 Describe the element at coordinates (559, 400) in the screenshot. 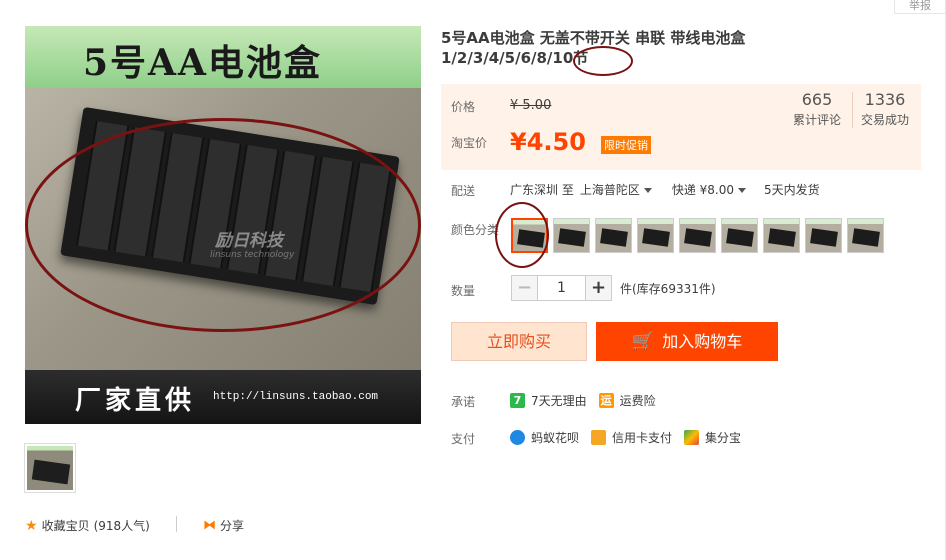

I see `promise-item-return: 7天无理由` at that location.